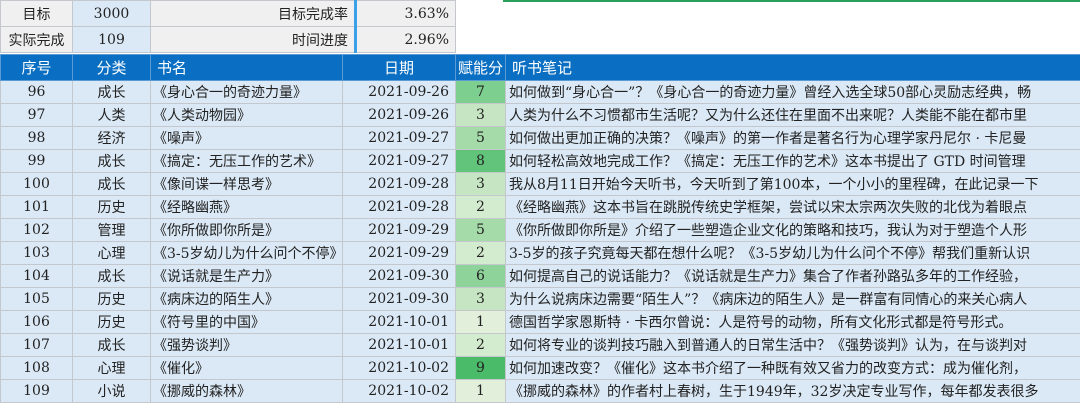 Image resolution: width=1080 pixels, height=417 pixels. Describe the element at coordinates (792, 138) in the screenshot. I see `note-cell: 如何做出更加正确的决策？《噪声》的第一作者是著名行为心理学家丹尼尔 · 卡尼曼` at that location.